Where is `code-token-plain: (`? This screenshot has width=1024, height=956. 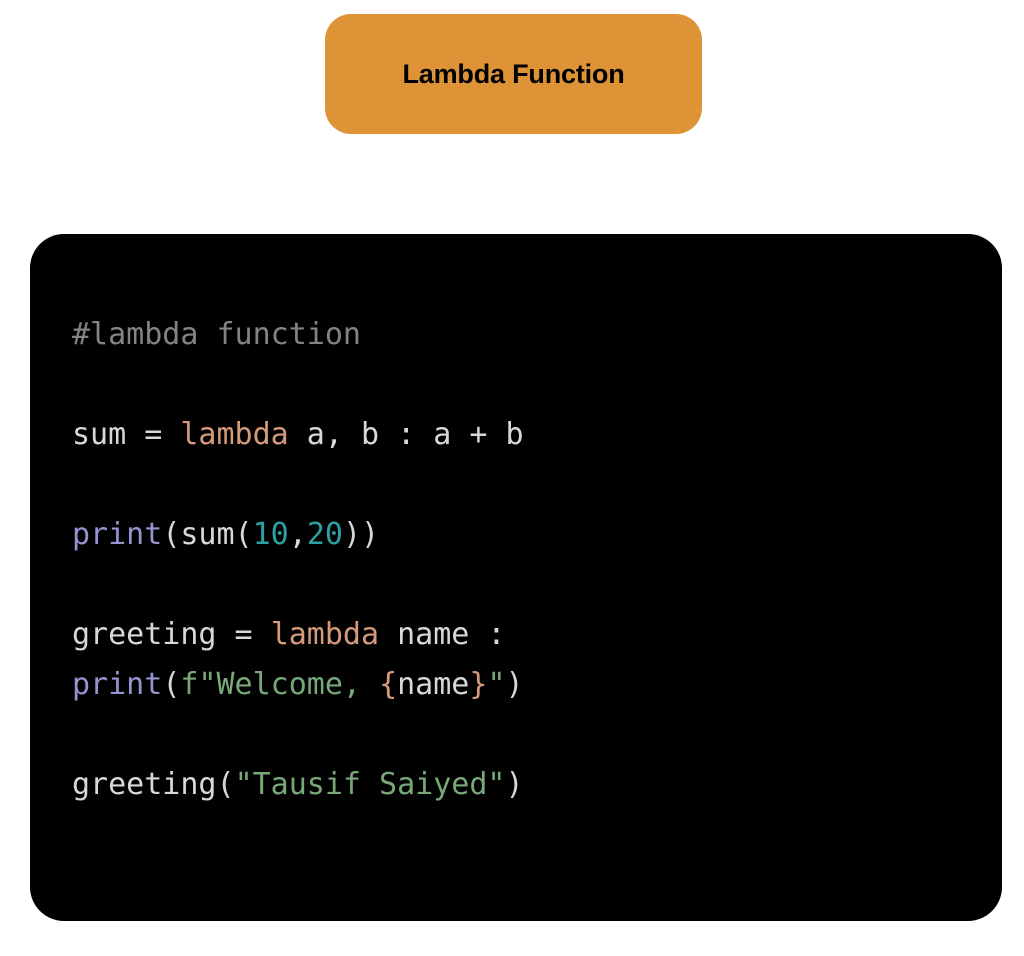
code-token-plain: ( is located at coordinates (171, 684).